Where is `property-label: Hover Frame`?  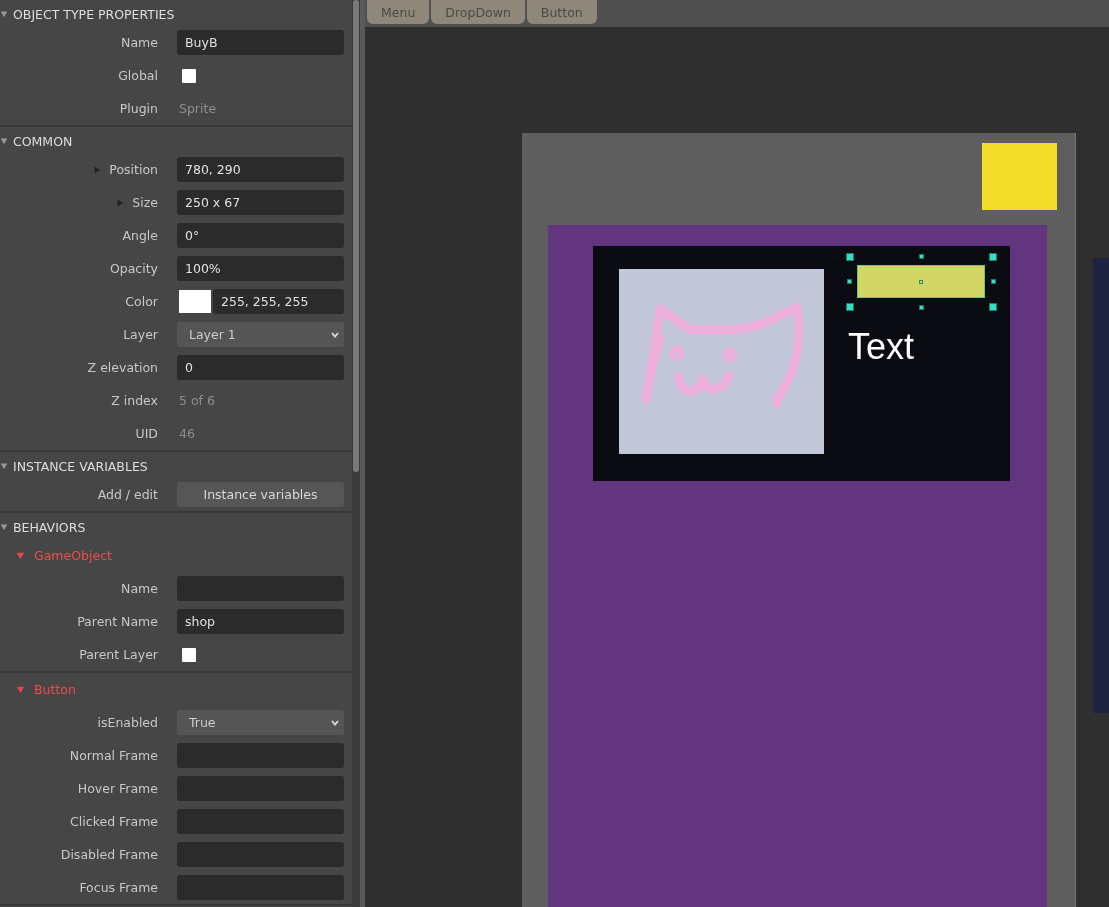 property-label: Hover Frame is located at coordinates (117, 788).